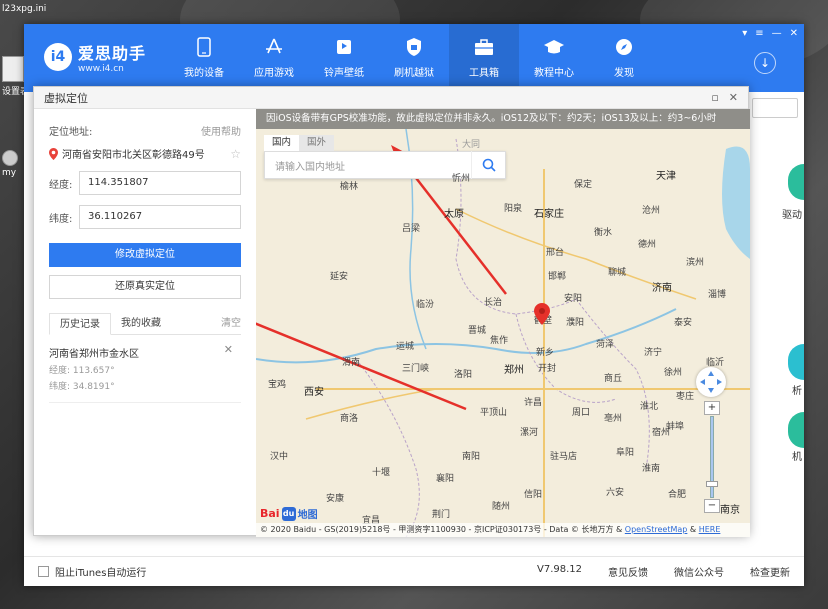 This screenshot has height=609, width=828. What do you see at coordinates (770, 33) in the screenshot?
I see `window-controls: ▾ ≡ — ✕` at bounding box center [770, 33].